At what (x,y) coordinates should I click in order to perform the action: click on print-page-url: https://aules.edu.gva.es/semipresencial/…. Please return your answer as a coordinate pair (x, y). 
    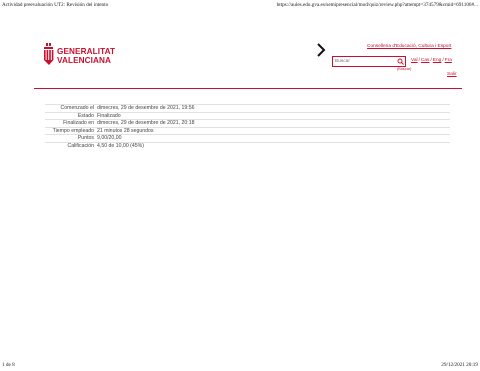
    Looking at the image, I should click on (377, 5).